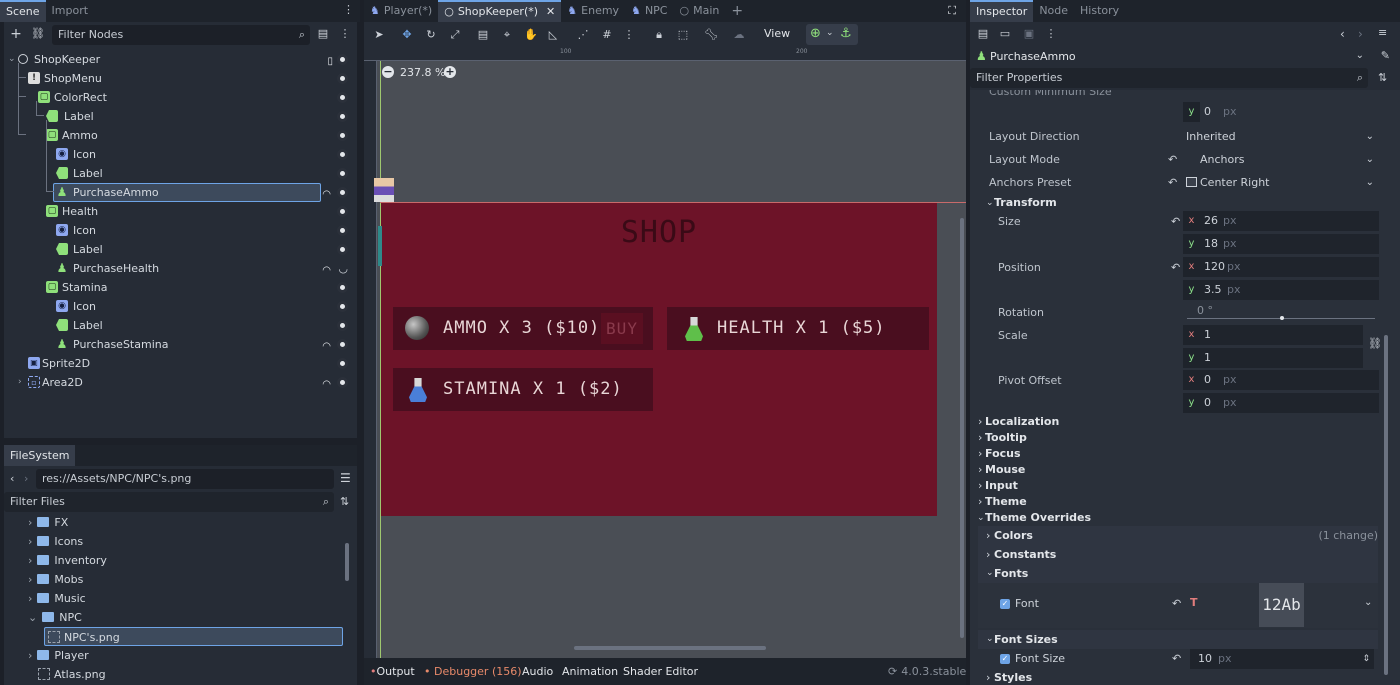 The height and width of the screenshot is (685, 1400). Describe the element at coordinates (711, 35) in the screenshot. I see `bone-icon: 🦴︎` at that location.